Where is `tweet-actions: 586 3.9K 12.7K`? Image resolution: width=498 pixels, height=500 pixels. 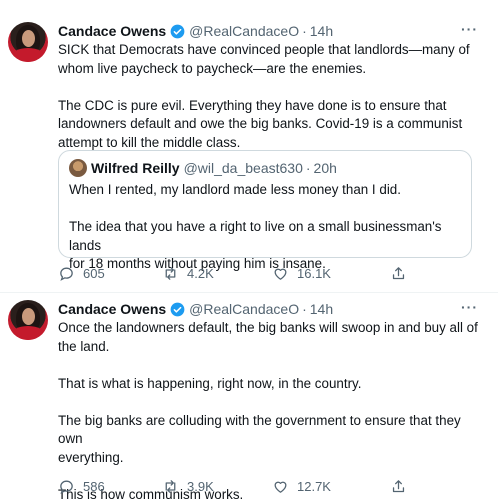 tweet-actions: 586 3.9K 12.7K is located at coordinates (258, 486).